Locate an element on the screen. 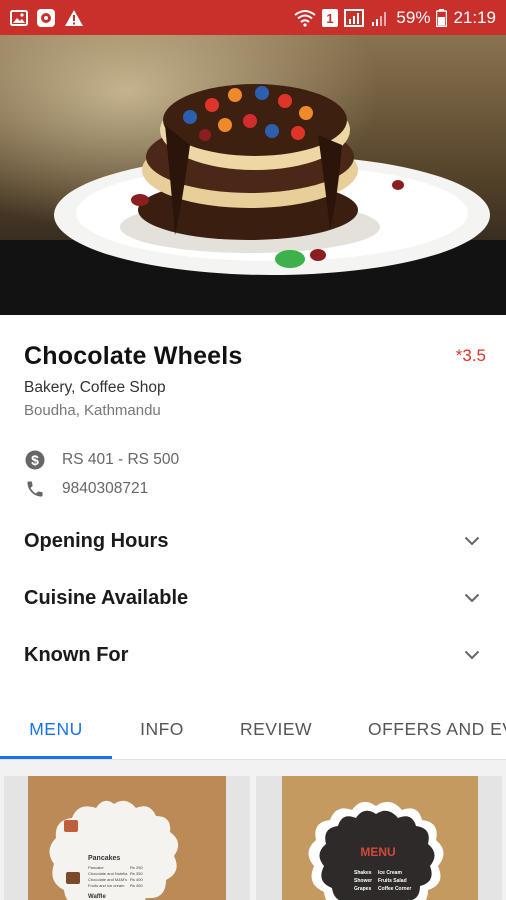  warning-icon is located at coordinates (74, 18).